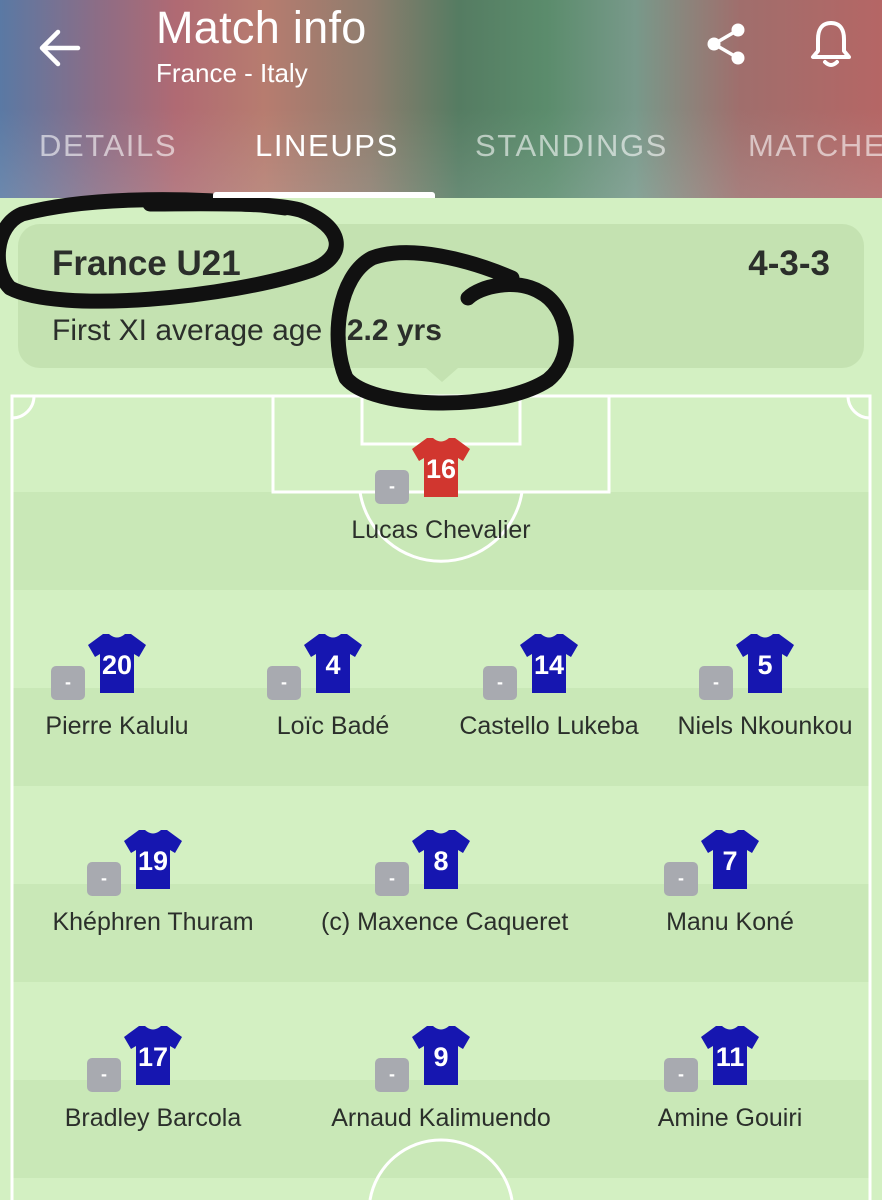 The image size is (882, 1200). I want to click on player-number: 9, so click(440, 1057).